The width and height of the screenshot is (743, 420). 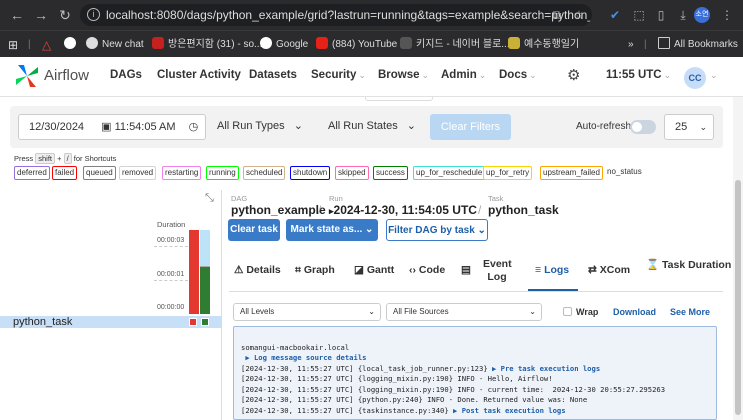 What do you see at coordinates (65, 173) in the screenshot?
I see `state-chip-failed: failed` at bounding box center [65, 173].